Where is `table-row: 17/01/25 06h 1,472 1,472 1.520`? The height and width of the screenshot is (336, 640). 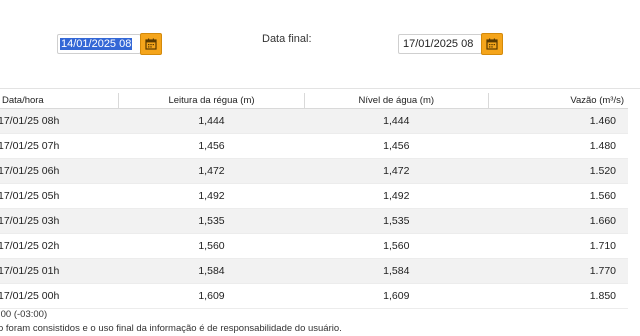
table-row: 17/01/25 06h 1,472 1,472 1.520 is located at coordinates (314, 171).